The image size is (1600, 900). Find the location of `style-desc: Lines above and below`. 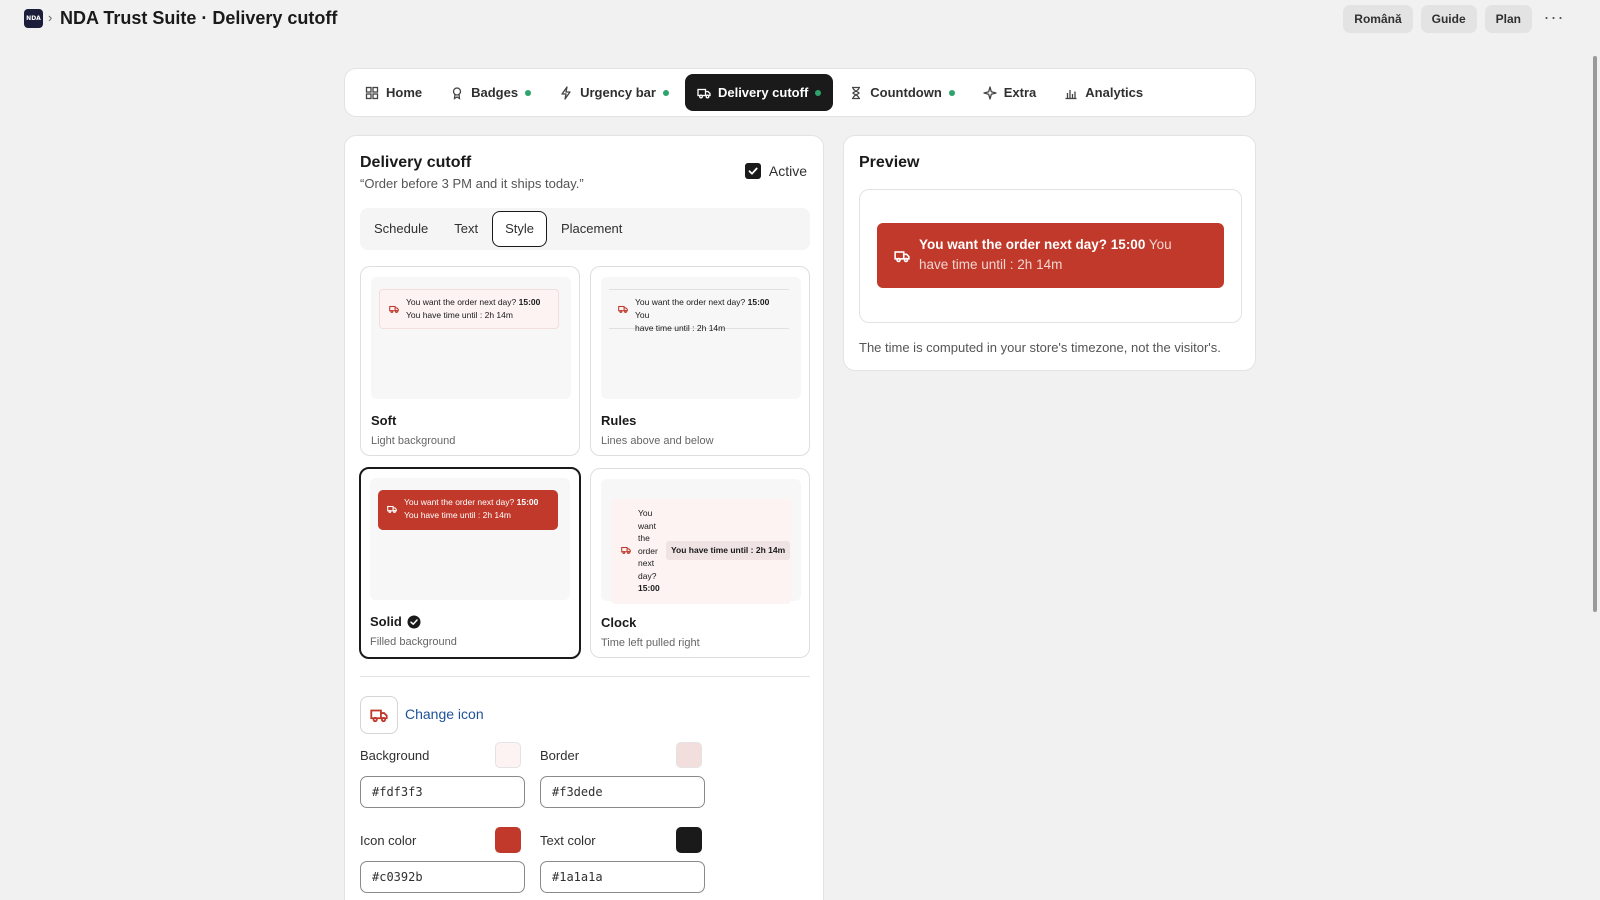

style-desc: Lines above and below is located at coordinates (657, 441).